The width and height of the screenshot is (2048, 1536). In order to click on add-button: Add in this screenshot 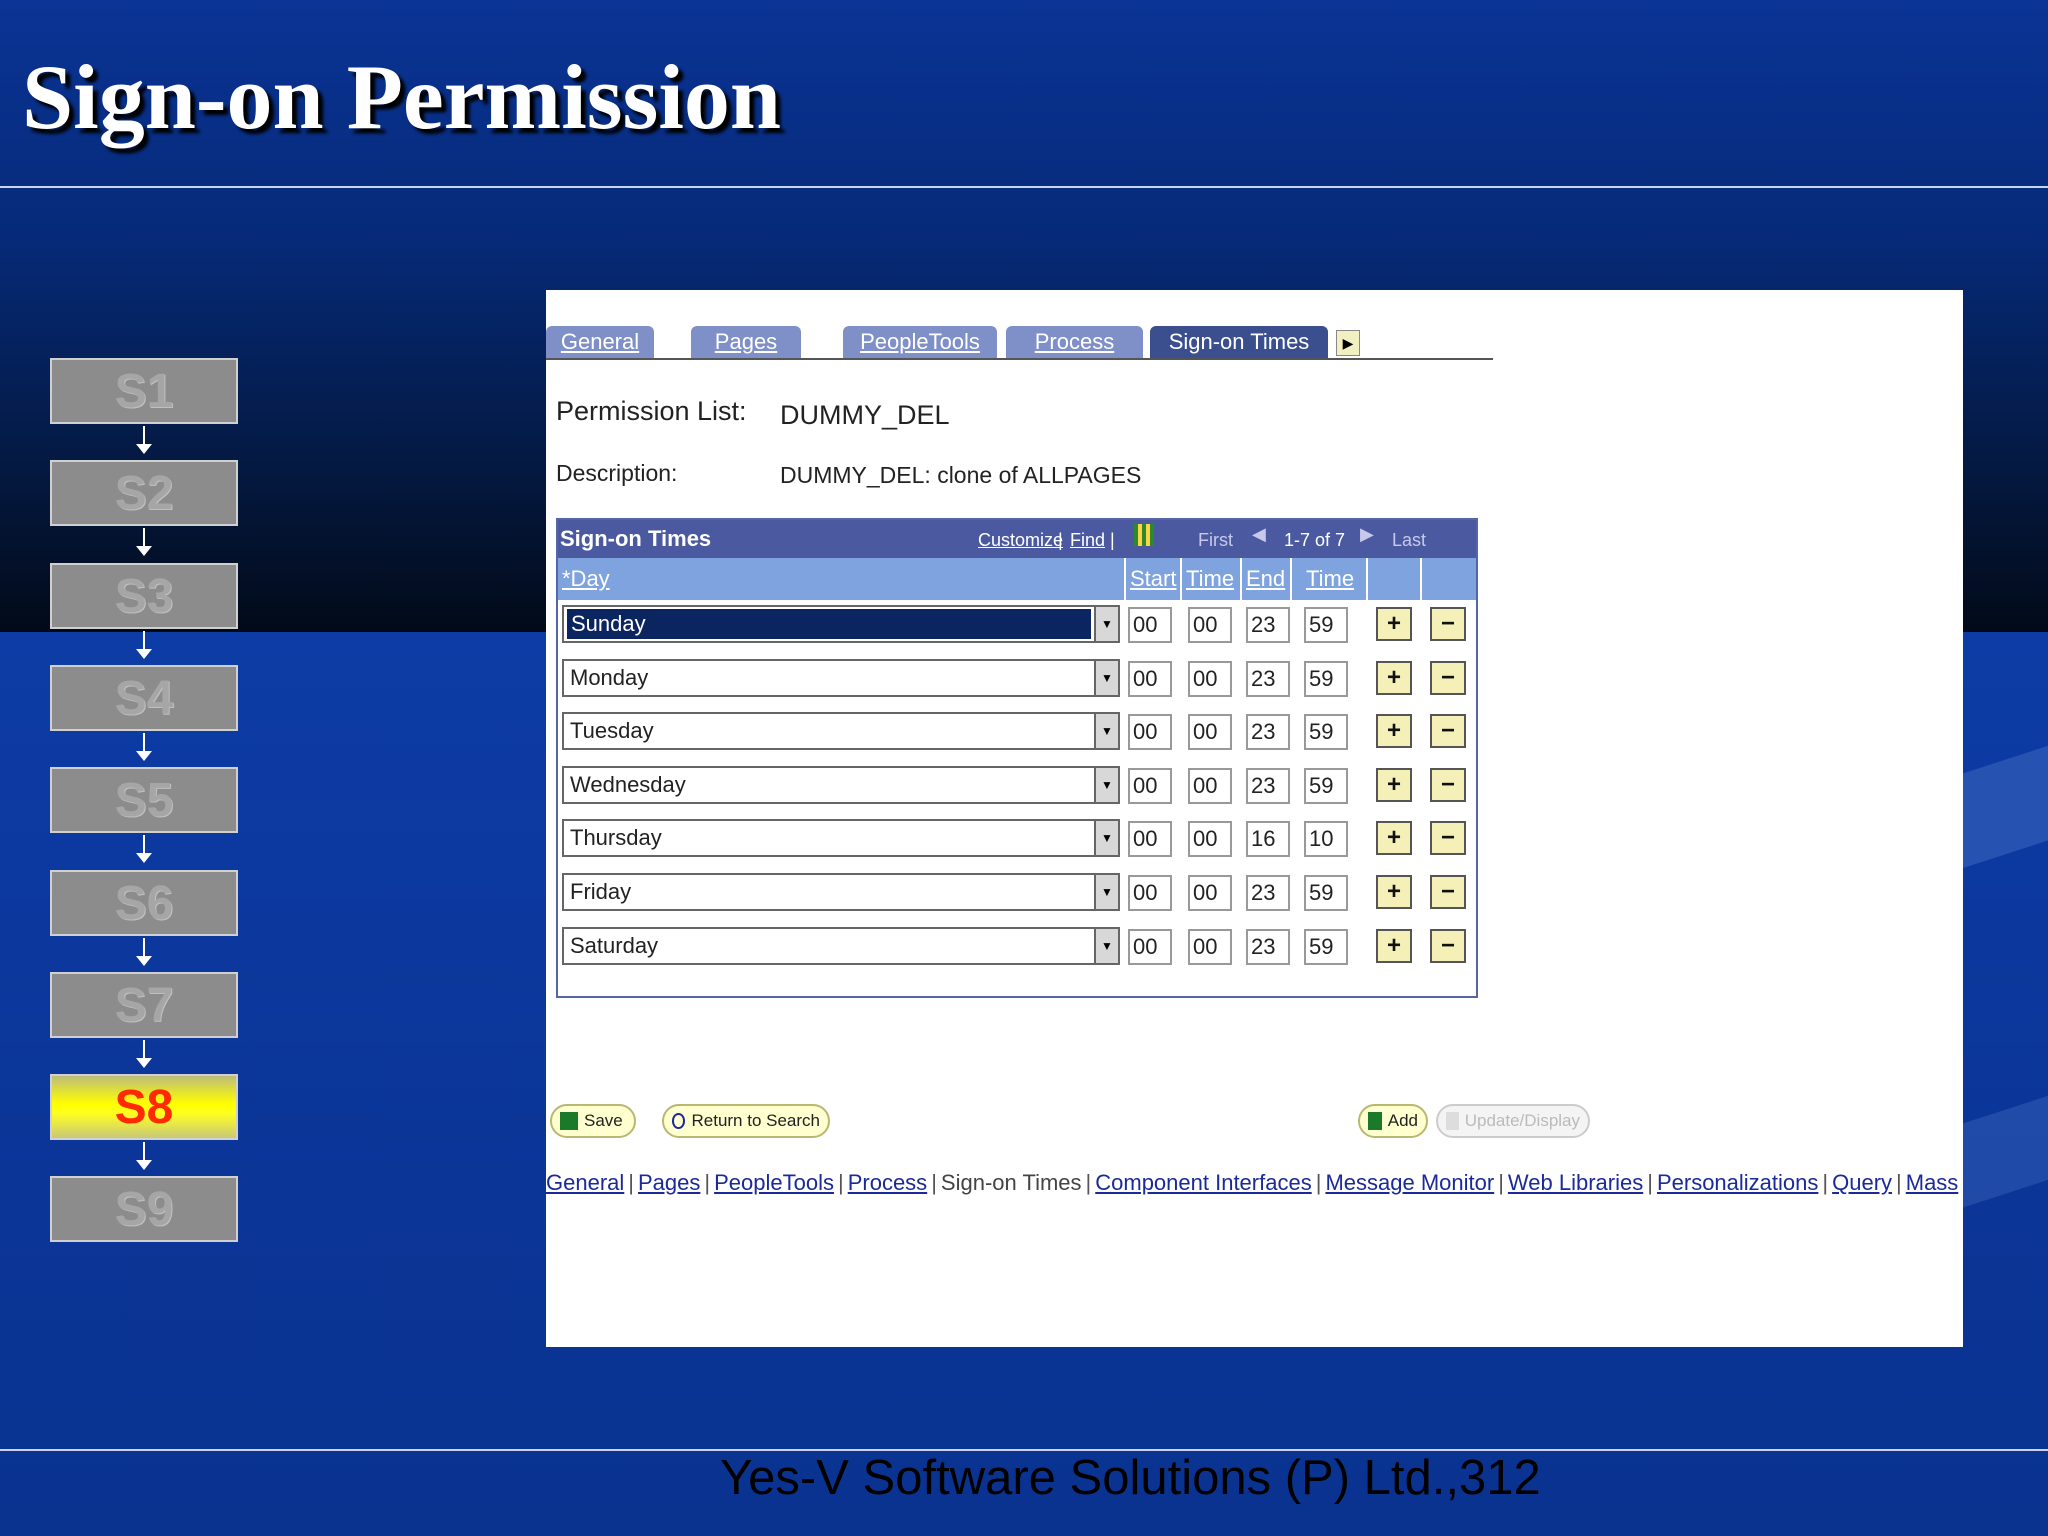, I will do `click(1393, 1121)`.